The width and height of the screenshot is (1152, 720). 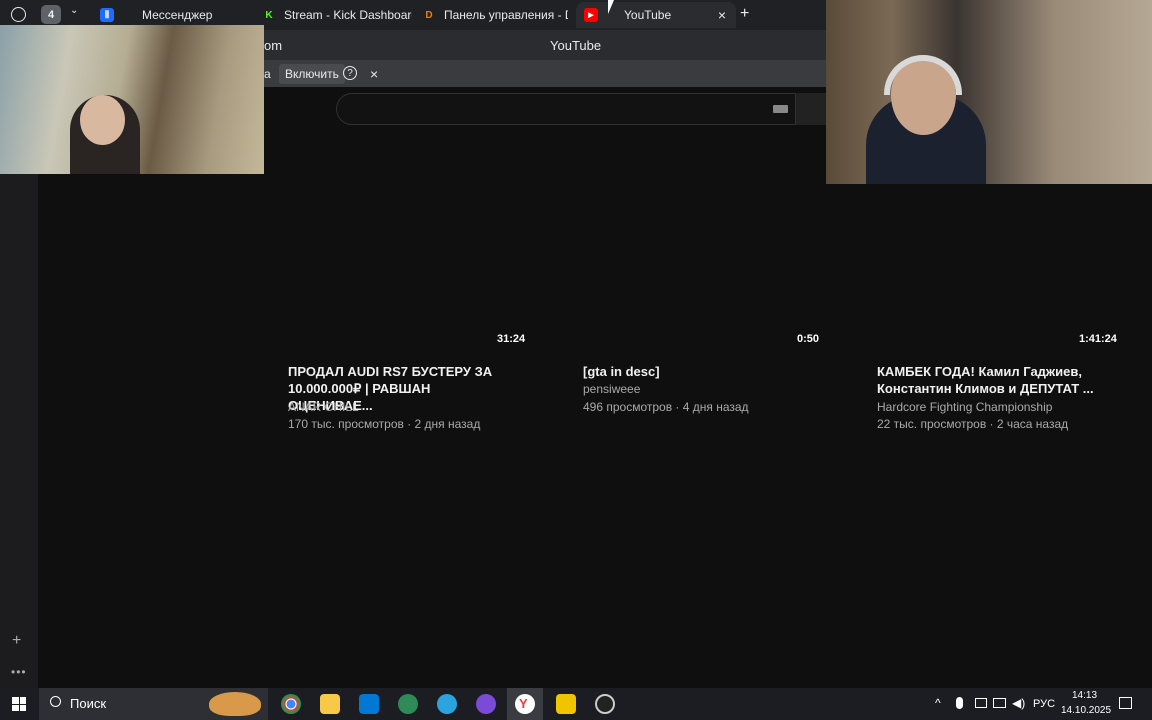 I want to click on help-icon: ?, so click(x=350, y=73).